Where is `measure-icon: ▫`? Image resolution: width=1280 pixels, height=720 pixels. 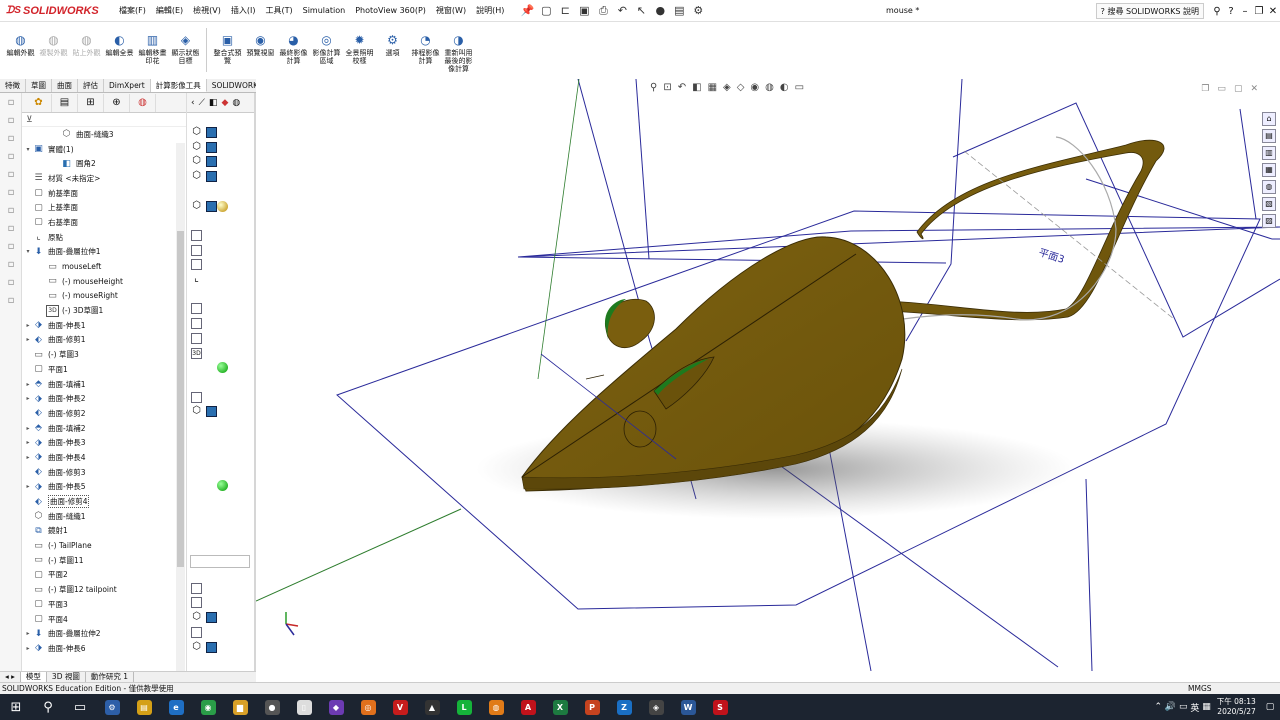
measure-icon: ▫ is located at coordinates (11, 193).